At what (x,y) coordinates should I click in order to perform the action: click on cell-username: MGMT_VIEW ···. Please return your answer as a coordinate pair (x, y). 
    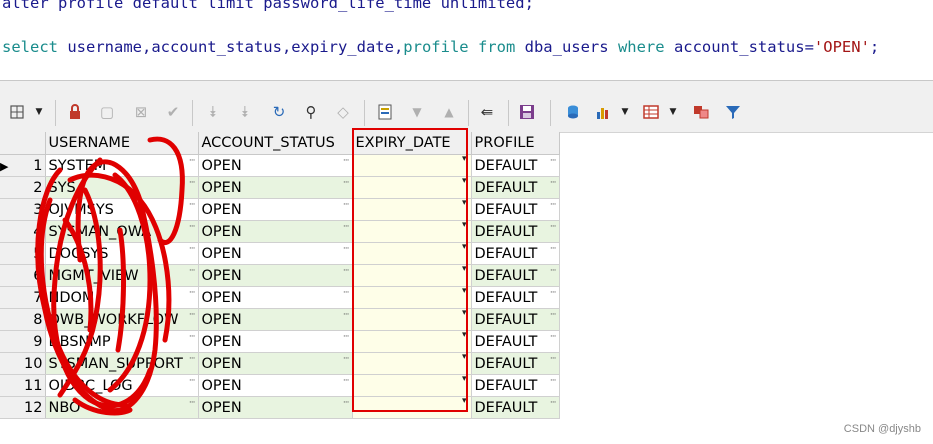
    Looking at the image, I should click on (122, 275).